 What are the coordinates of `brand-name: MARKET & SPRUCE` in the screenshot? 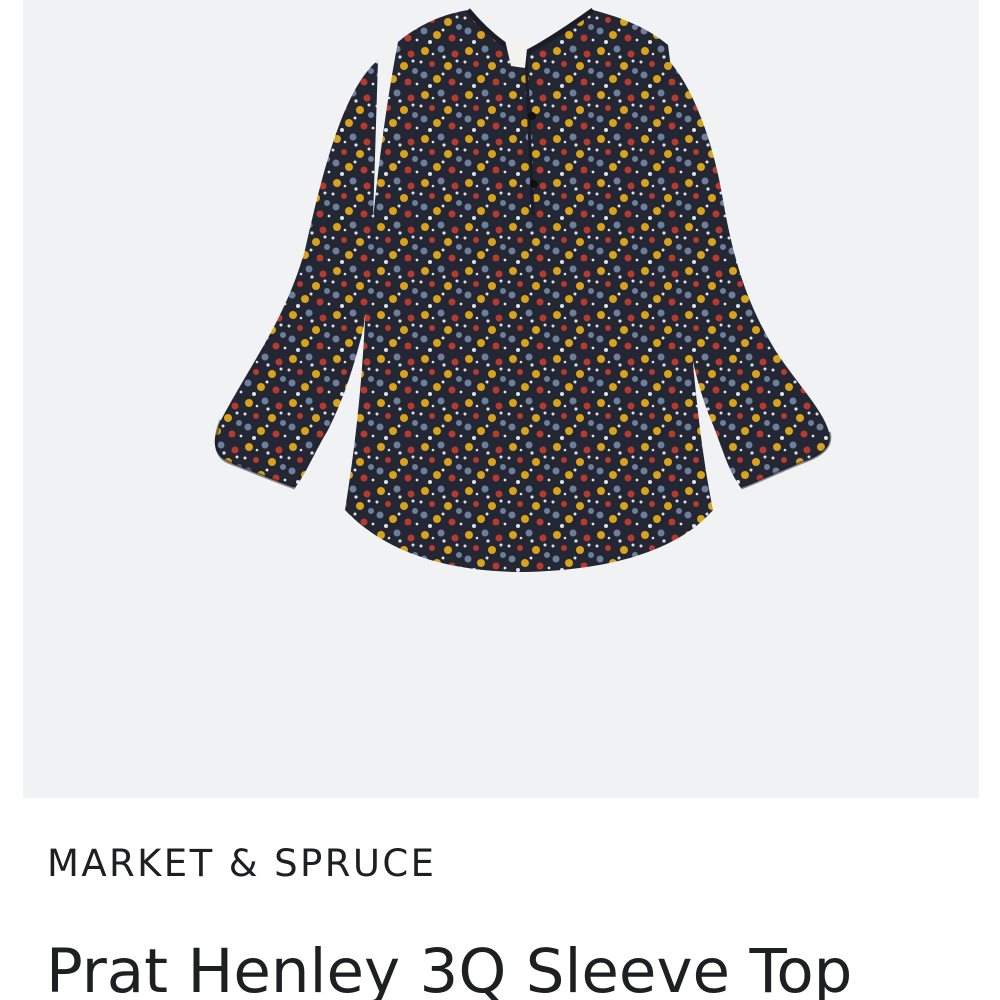 It's located at (242, 863).